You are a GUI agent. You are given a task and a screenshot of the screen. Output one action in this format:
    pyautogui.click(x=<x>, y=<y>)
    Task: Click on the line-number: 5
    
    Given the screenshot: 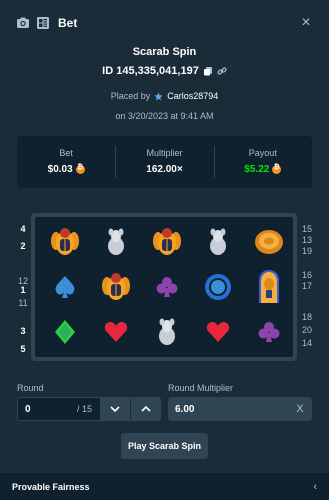 What is the action you would take?
    pyautogui.click(x=23, y=349)
    